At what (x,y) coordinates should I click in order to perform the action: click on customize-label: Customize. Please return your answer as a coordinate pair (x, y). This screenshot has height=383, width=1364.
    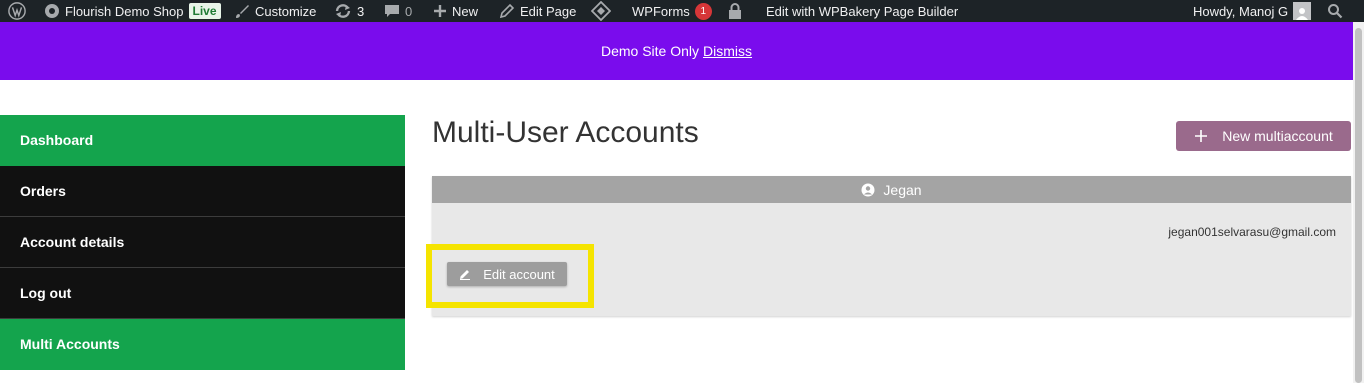
    Looking at the image, I should click on (286, 11).